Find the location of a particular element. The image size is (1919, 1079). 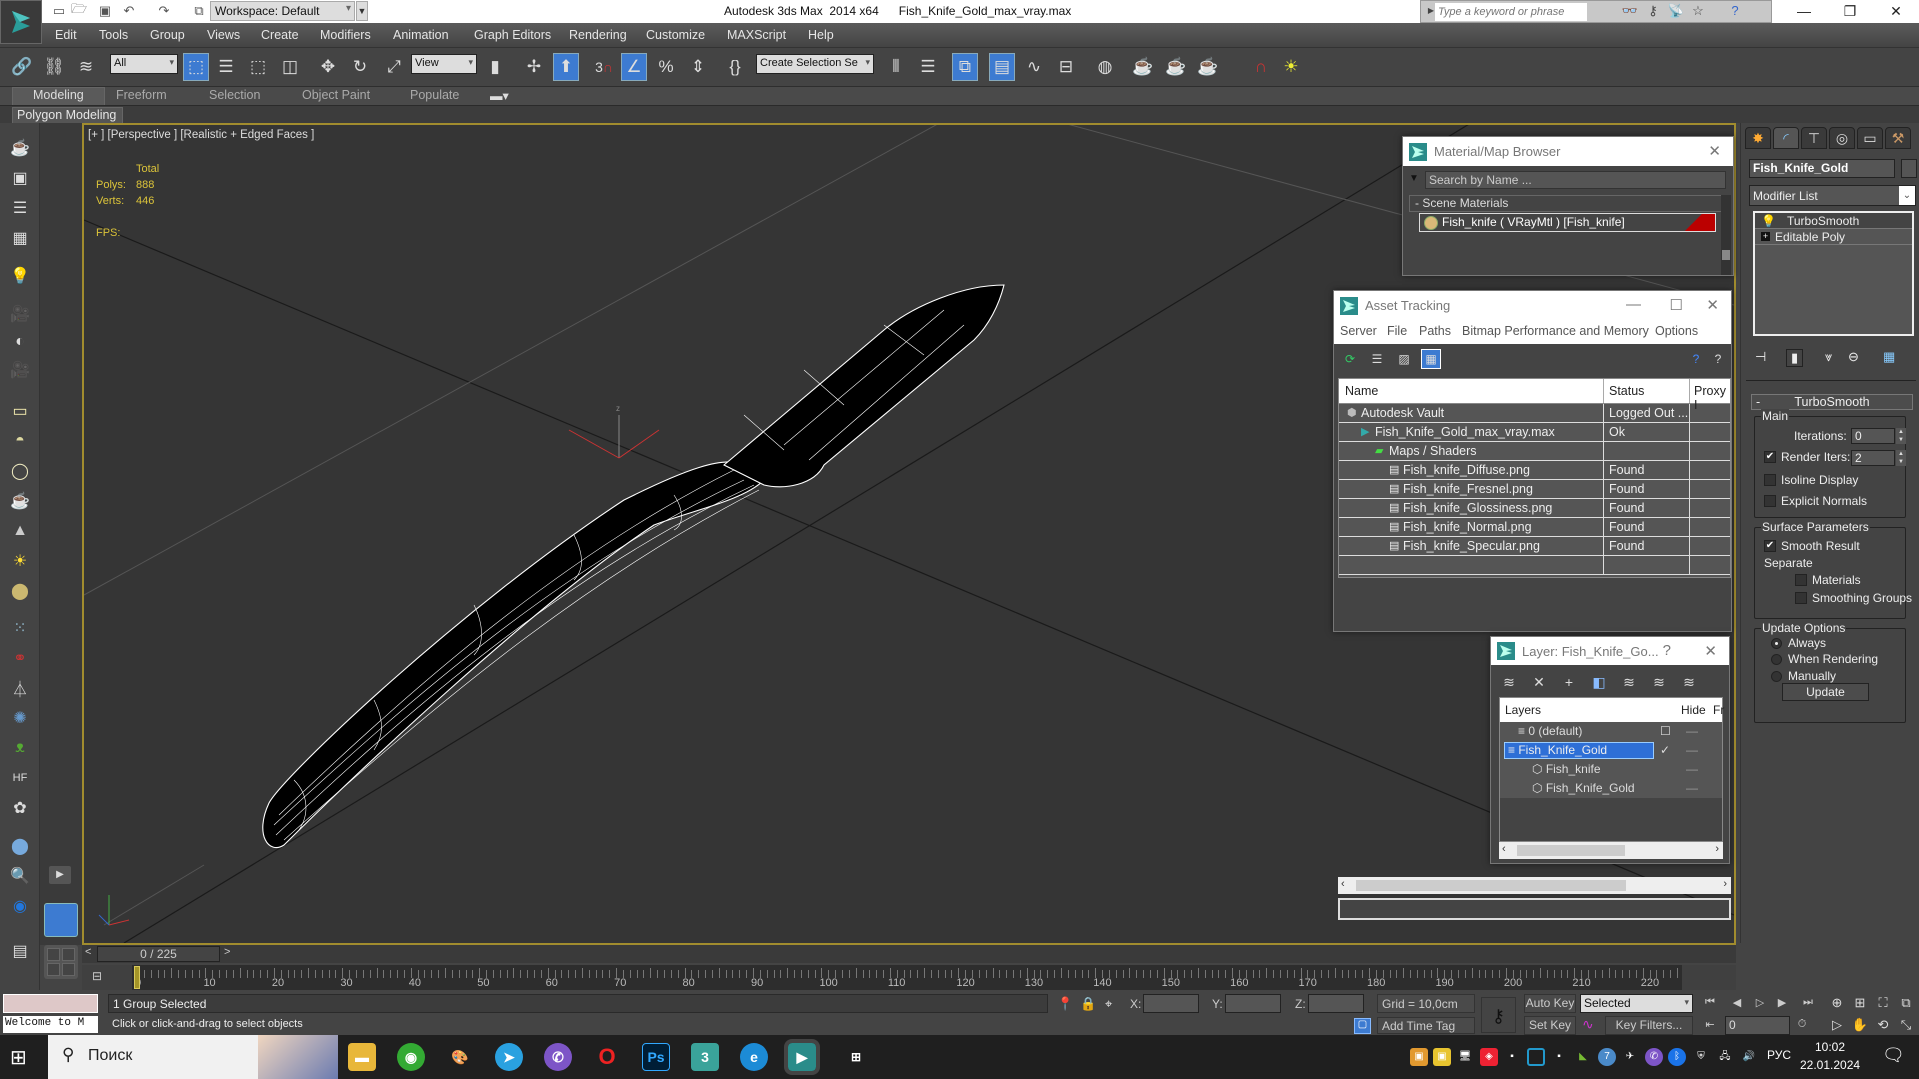

sphere-icon: ⬤ is located at coordinates (20, 591).